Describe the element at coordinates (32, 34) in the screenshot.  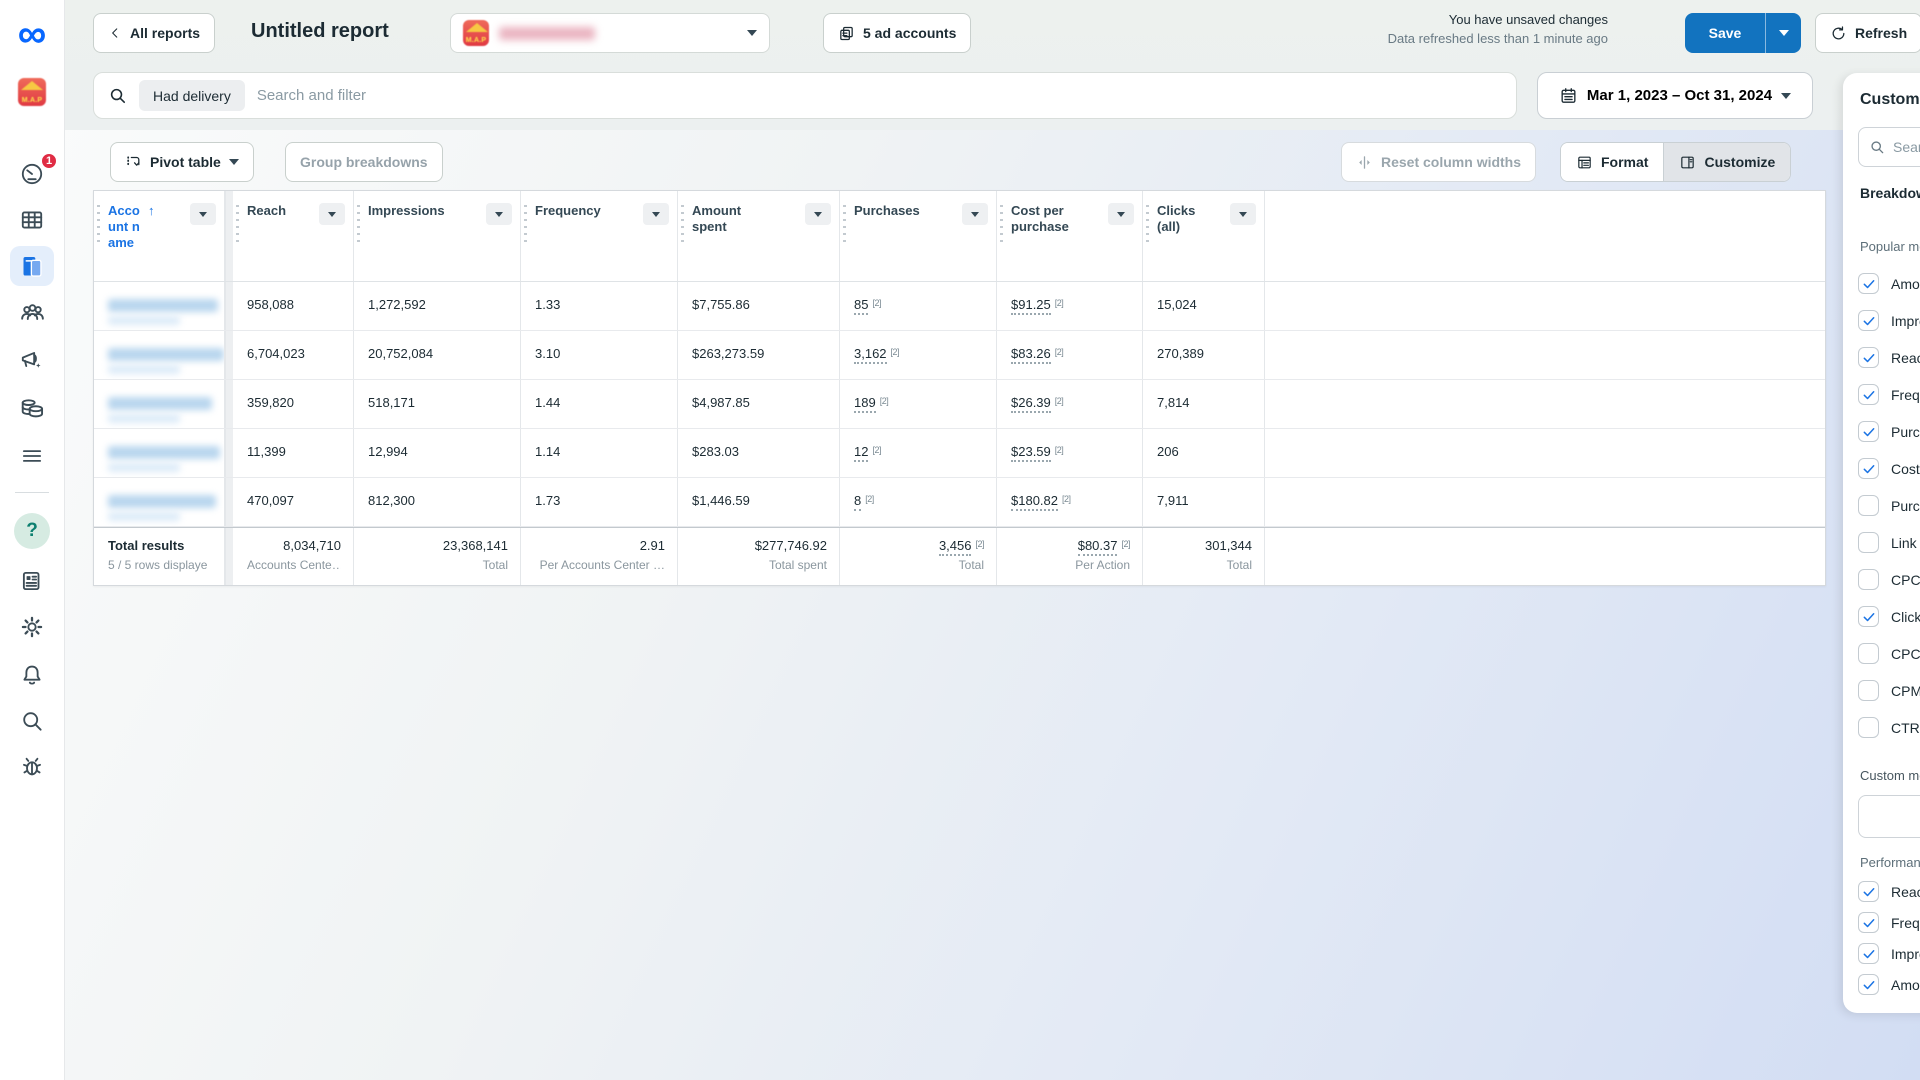
I see `meta-logo-icon: ∞` at that location.